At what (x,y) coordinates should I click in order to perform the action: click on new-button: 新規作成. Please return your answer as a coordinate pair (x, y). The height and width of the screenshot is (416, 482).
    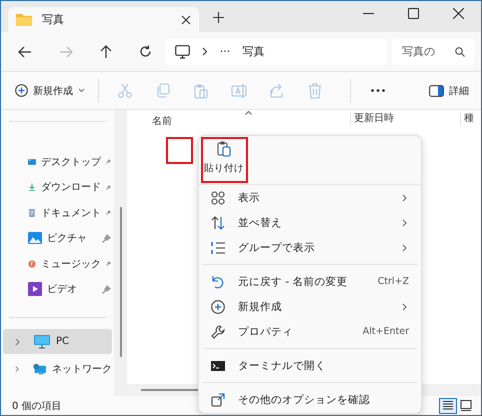
    Looking at the image, I should click on (50, 91).